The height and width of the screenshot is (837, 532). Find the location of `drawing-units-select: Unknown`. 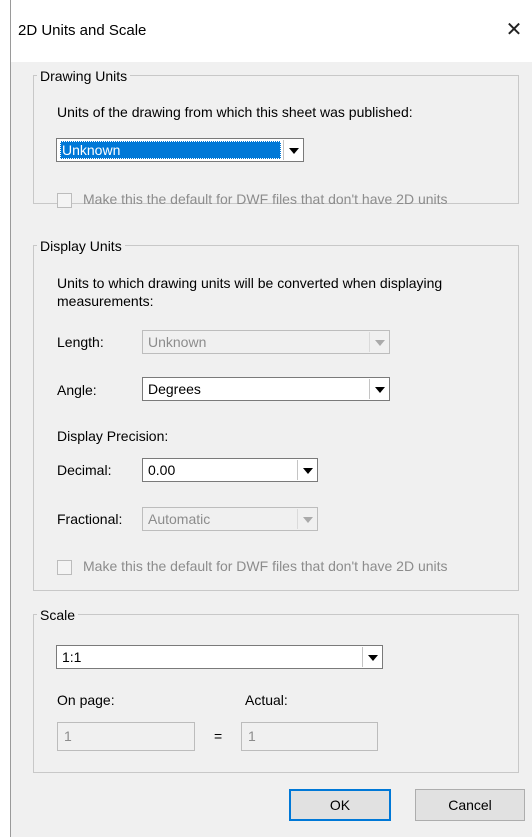

drawing-units-select: Unknown is located at coordinates (180, 150).